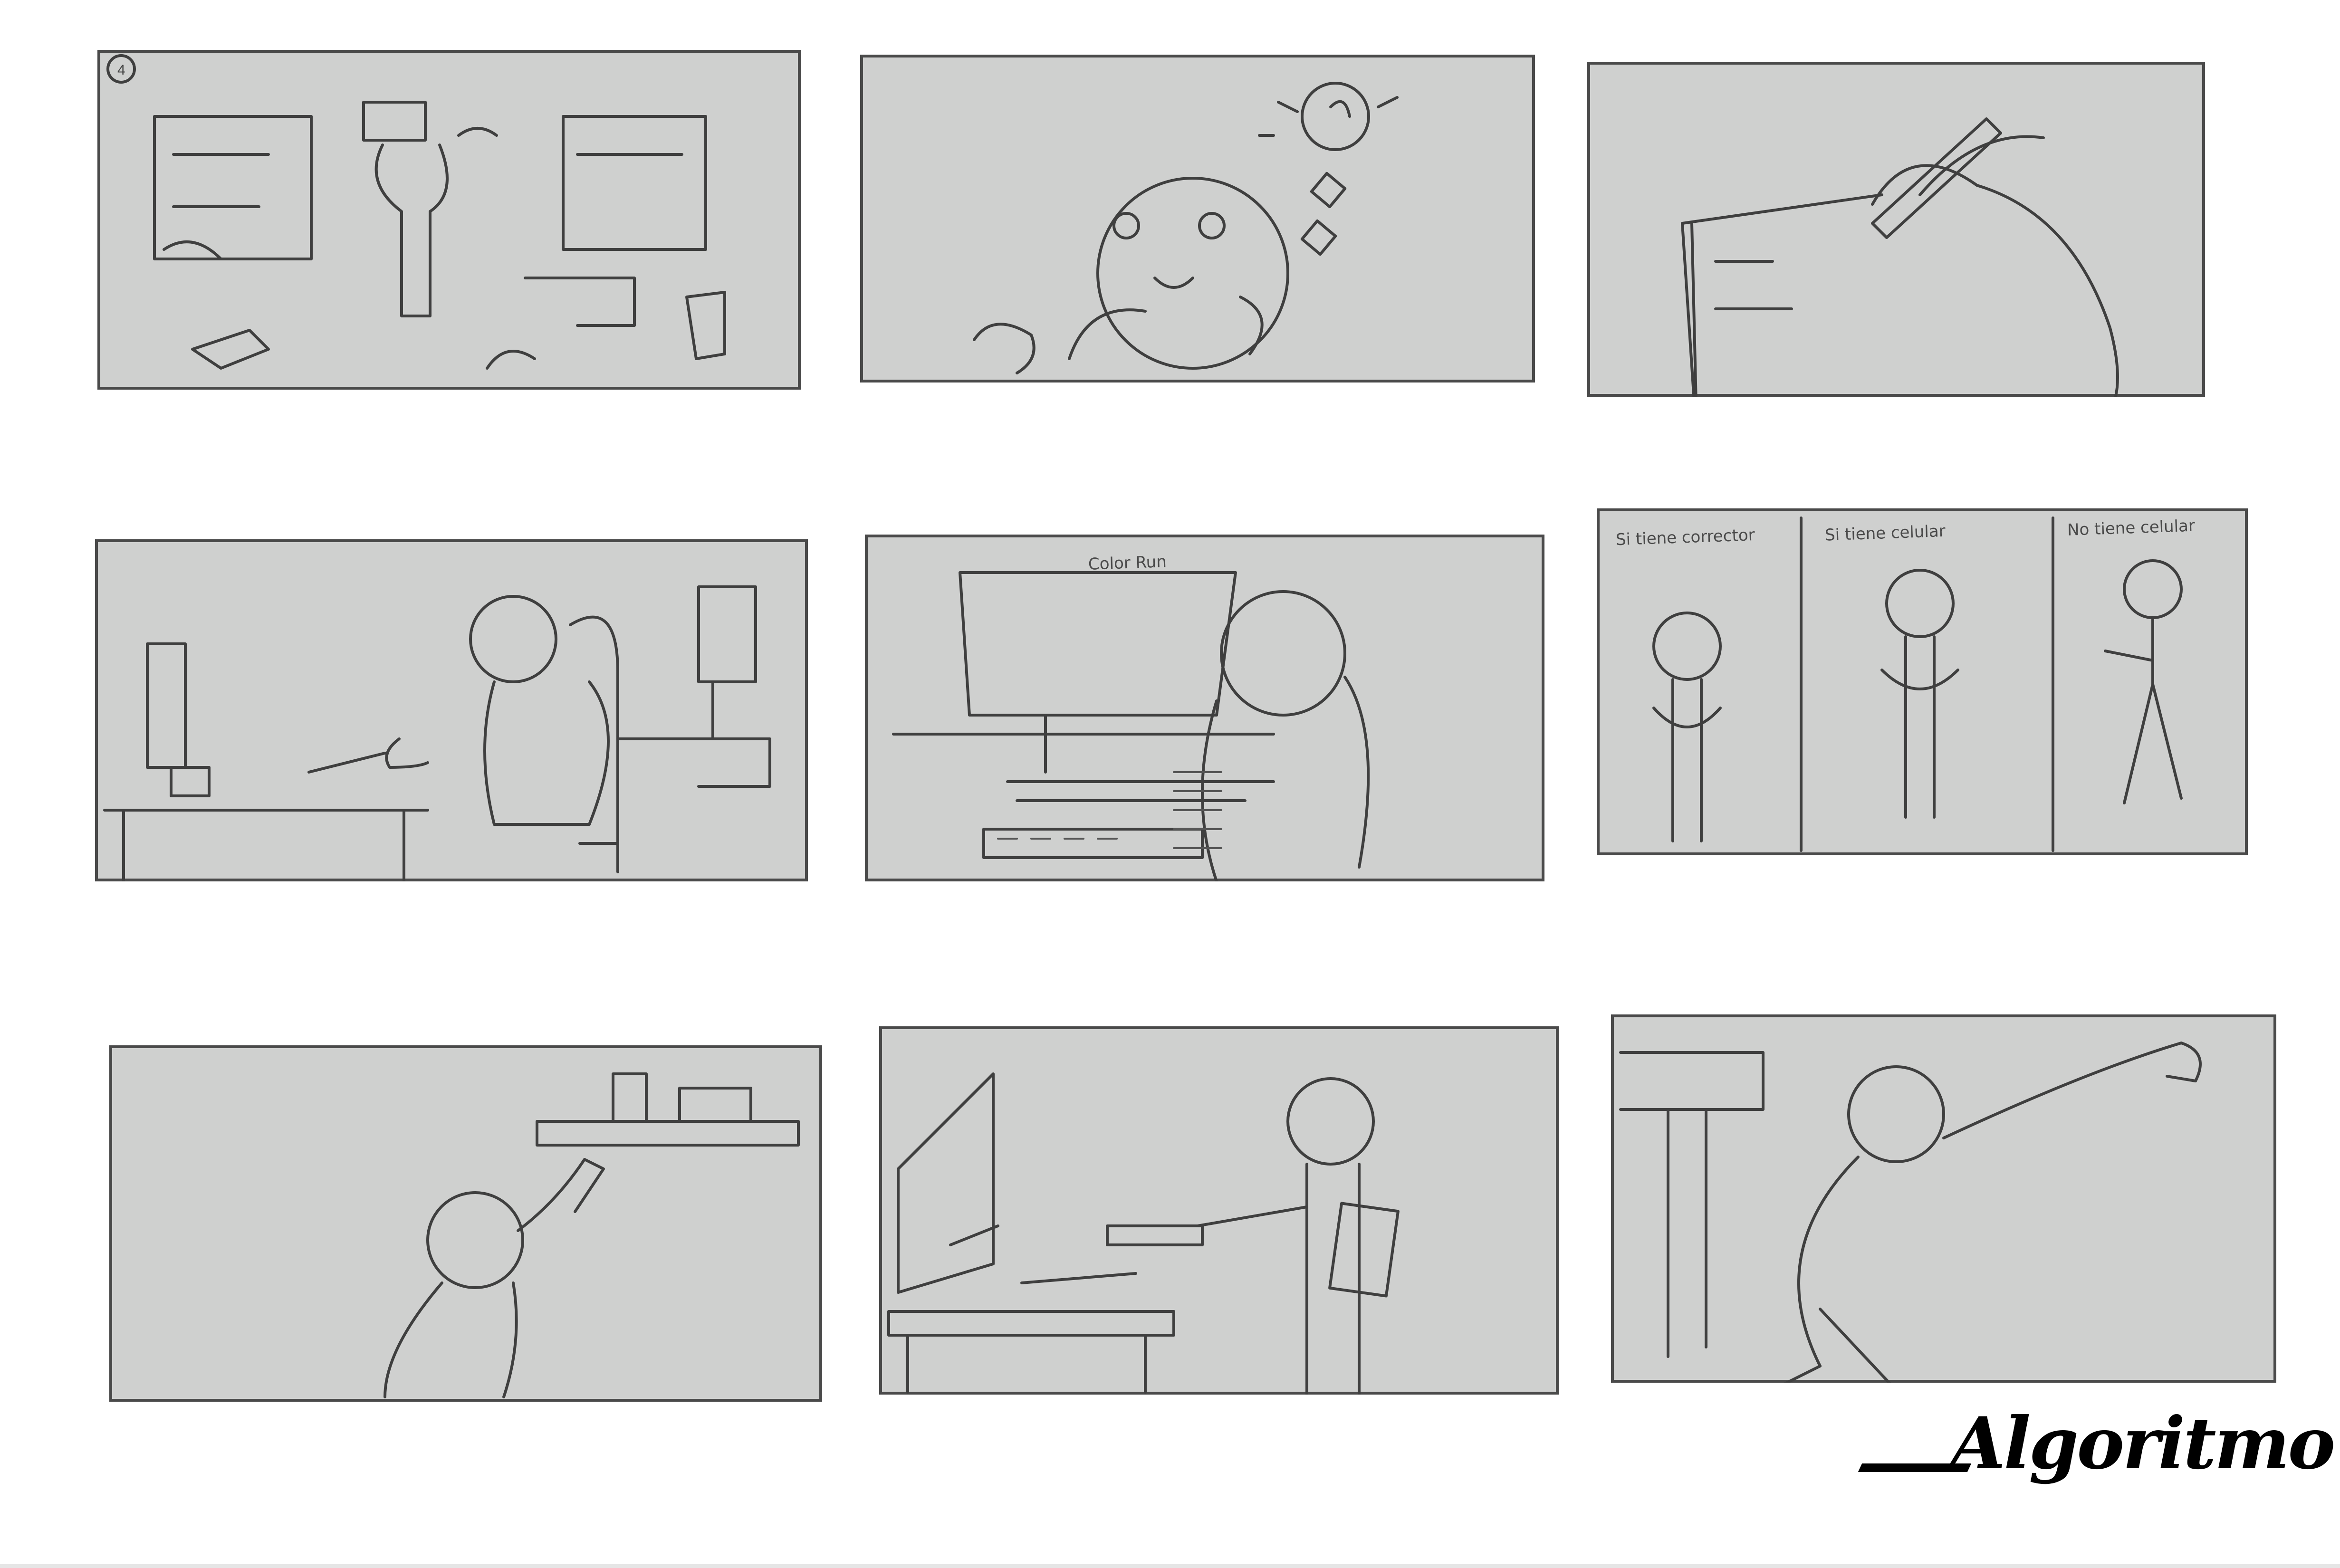 This screenshot has width=2340, height=1568. Describe the element at coordinates (449, 220) in the screenshot. I see `panel-1: 4` at that location.